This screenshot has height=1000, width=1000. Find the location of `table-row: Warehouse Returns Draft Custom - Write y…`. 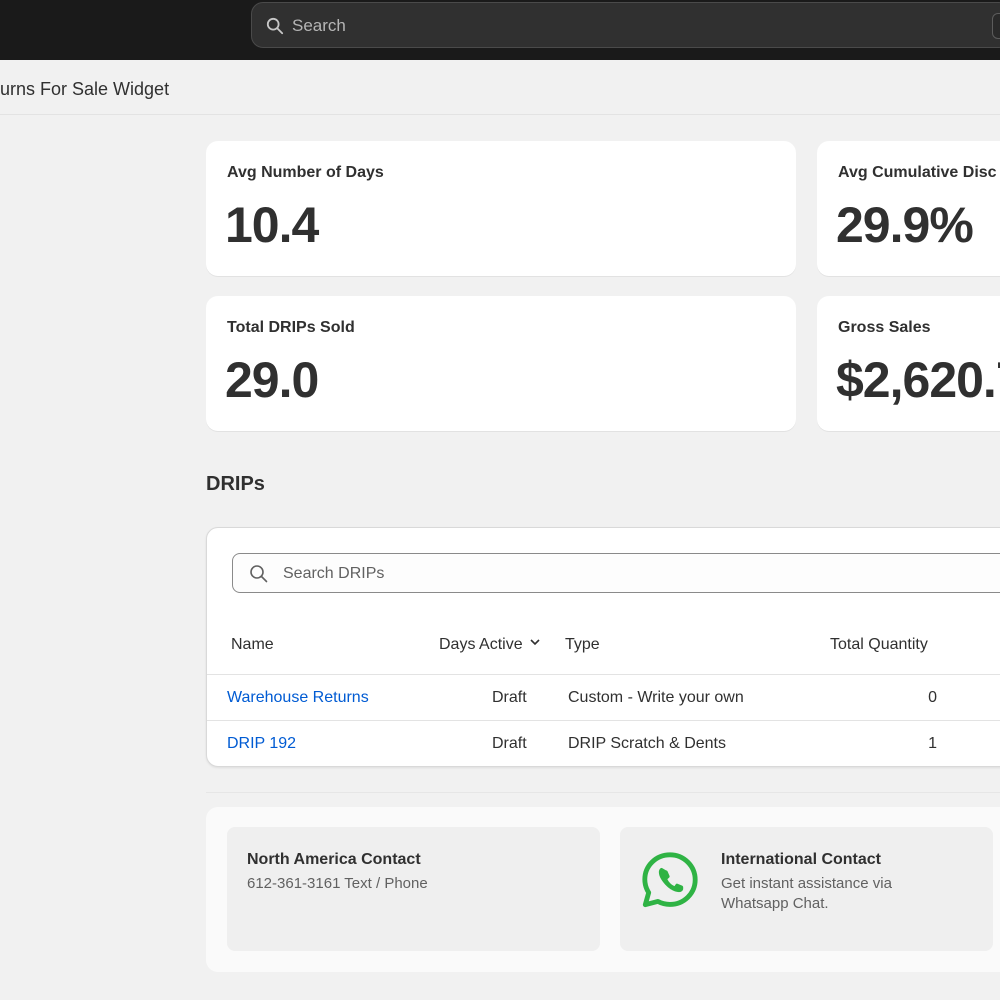

table-row: Warehouse Returns Draft Custom - Write y… is located at coordinates (603, 697).